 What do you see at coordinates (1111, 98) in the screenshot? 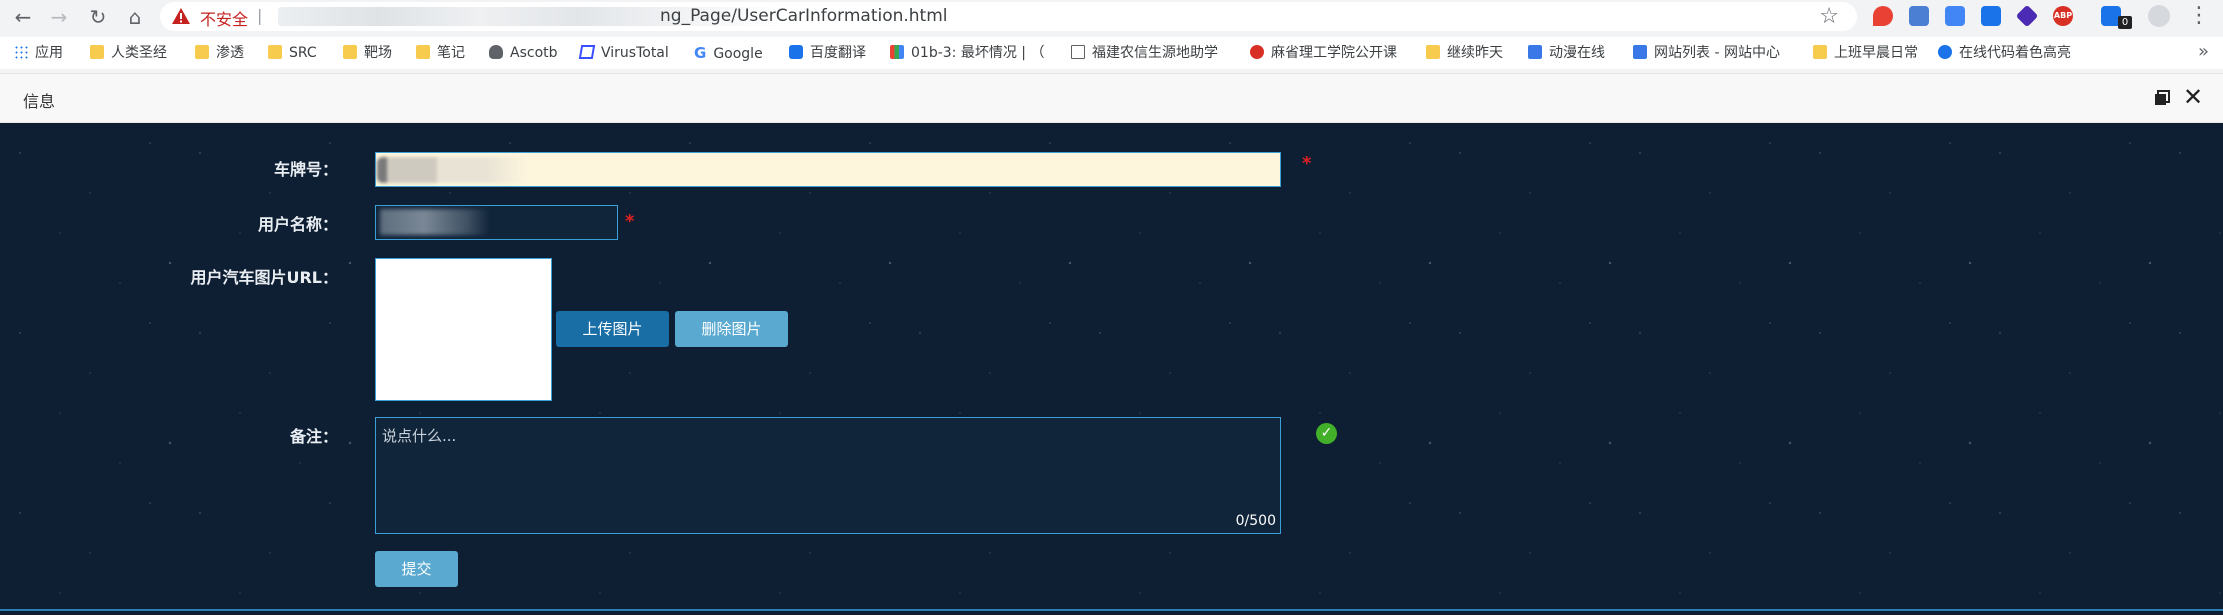
I see `dialog-header: 信息 ✕` at bounding box center [1111, 98].